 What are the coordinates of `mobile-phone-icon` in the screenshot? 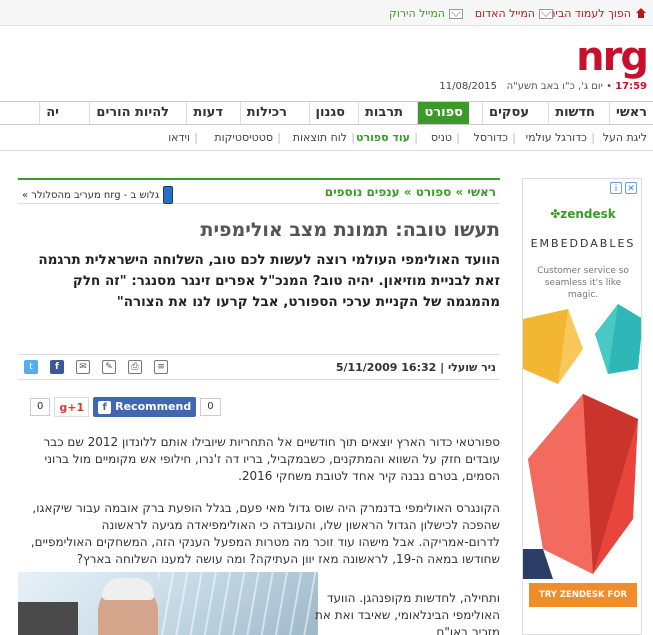 It's located at (168, 195).